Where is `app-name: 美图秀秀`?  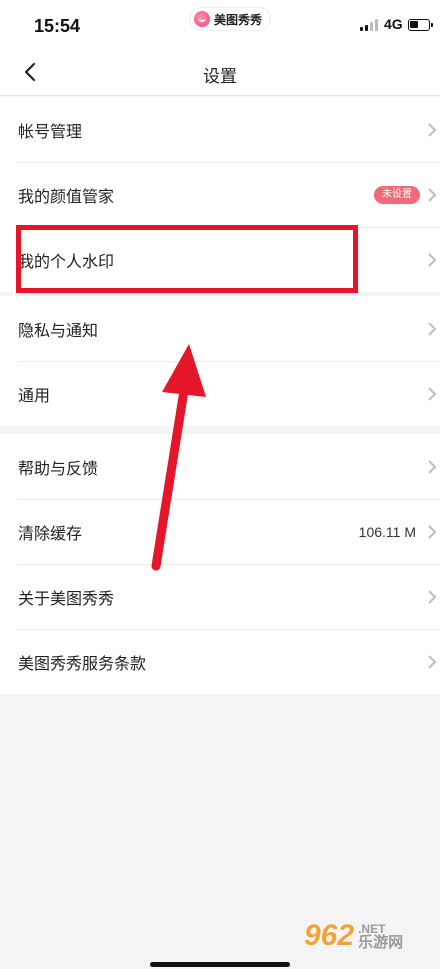
app-name: 美图秀秀 is located at coordinates (238, 19).